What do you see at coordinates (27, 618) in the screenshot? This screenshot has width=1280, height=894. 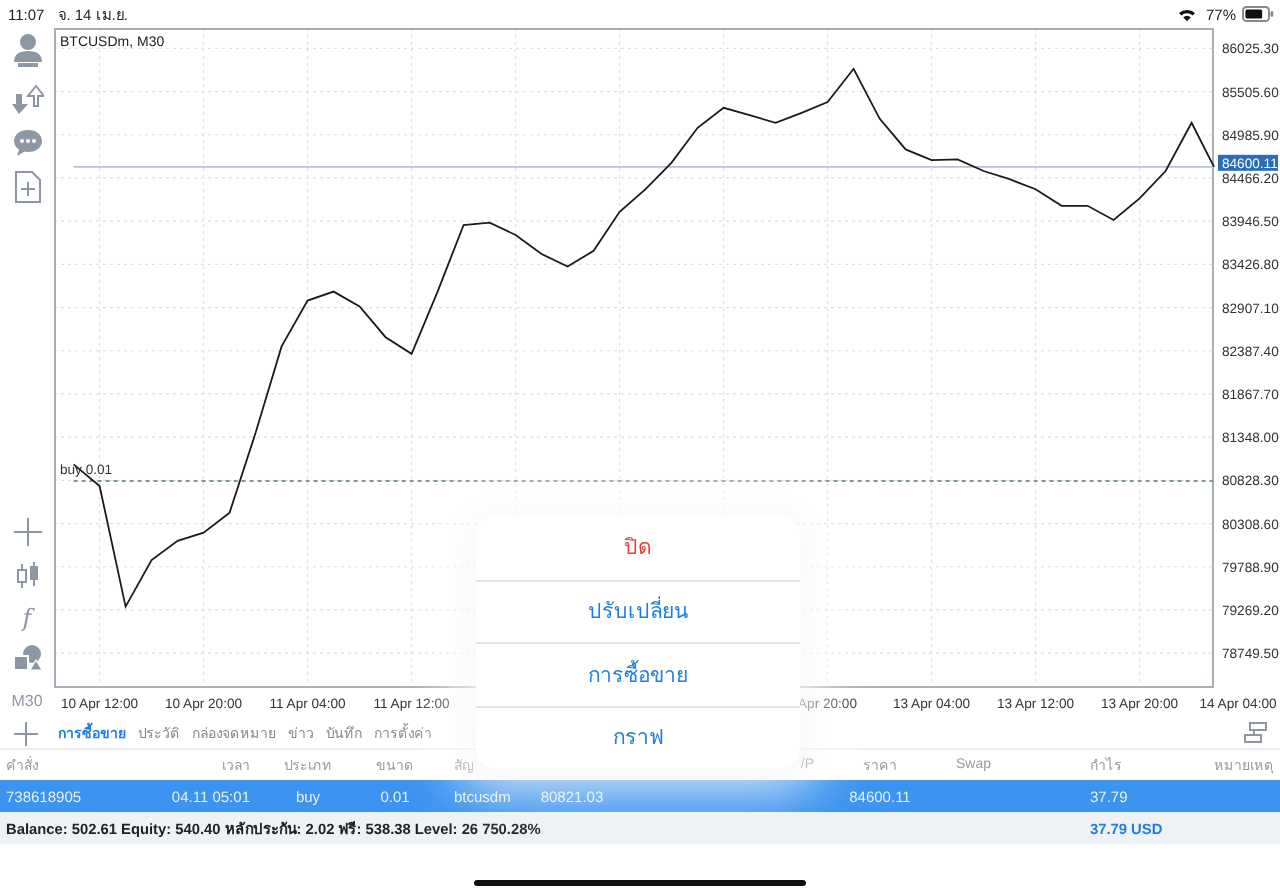 I see `indicator-button: f` at bounding box center [27, 618].